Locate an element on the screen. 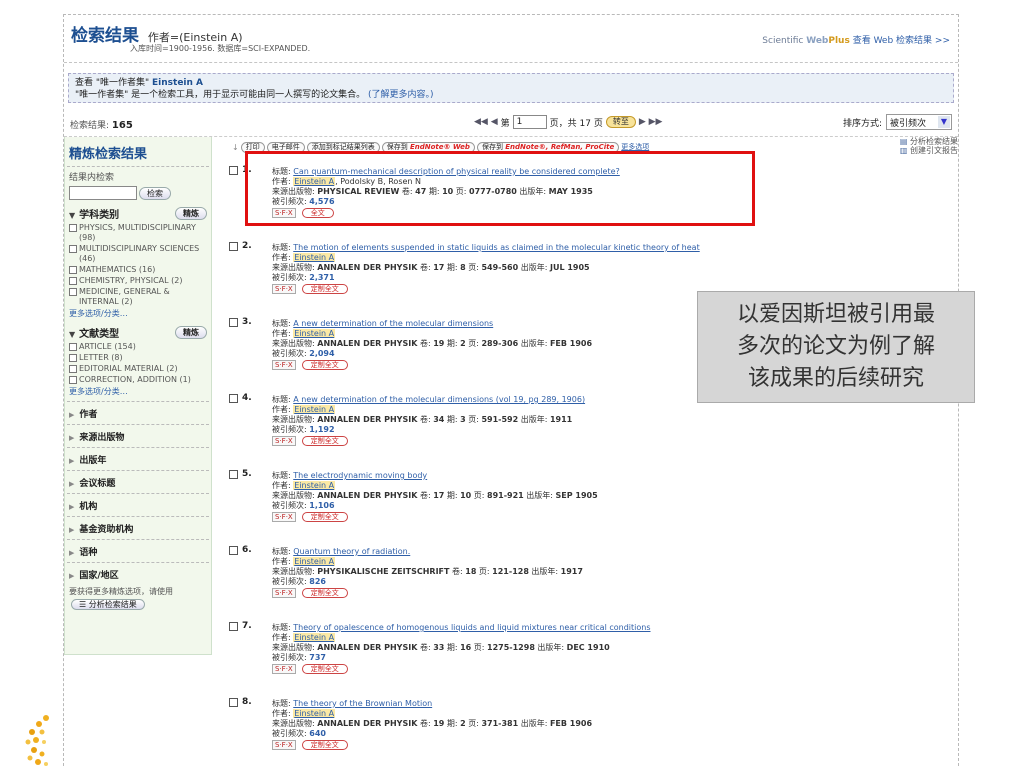 The height and width of the screenshot is (768, 1024). volume: 19 is located at coordinates (439, 343).